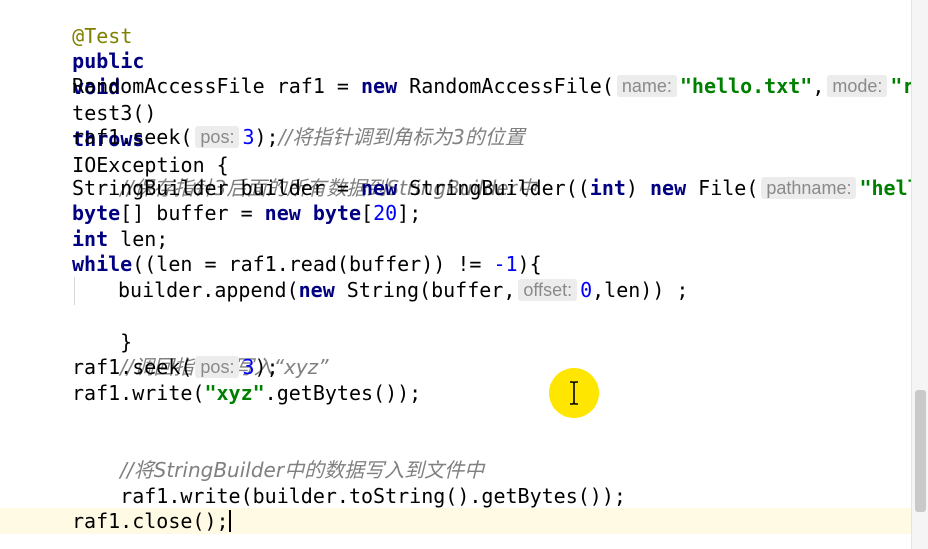 This screenshot has width=928, height=549. What do you see at coordinates (114, 113) in the screenshot?
I see `method-name: test3()` at bounding box center [114, 113].